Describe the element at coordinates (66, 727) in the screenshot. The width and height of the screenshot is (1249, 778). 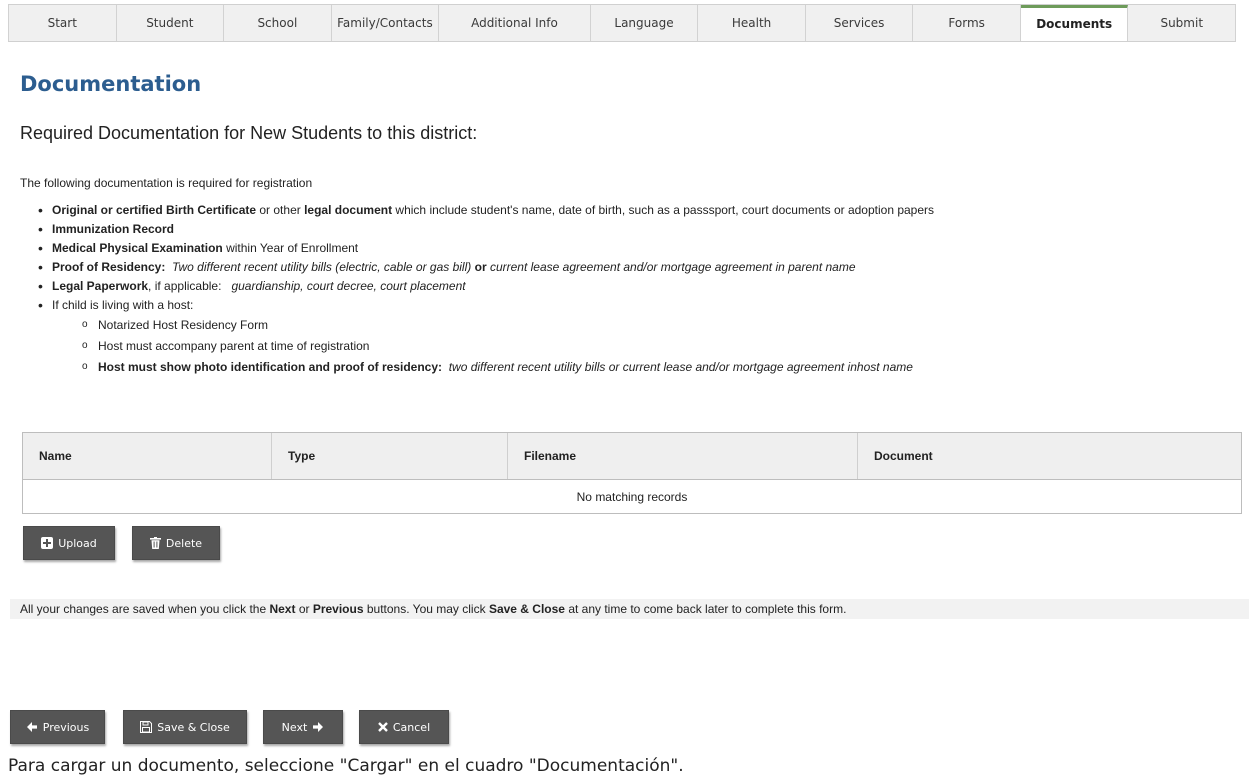
I see `previous-button-label: Previous` at that location.